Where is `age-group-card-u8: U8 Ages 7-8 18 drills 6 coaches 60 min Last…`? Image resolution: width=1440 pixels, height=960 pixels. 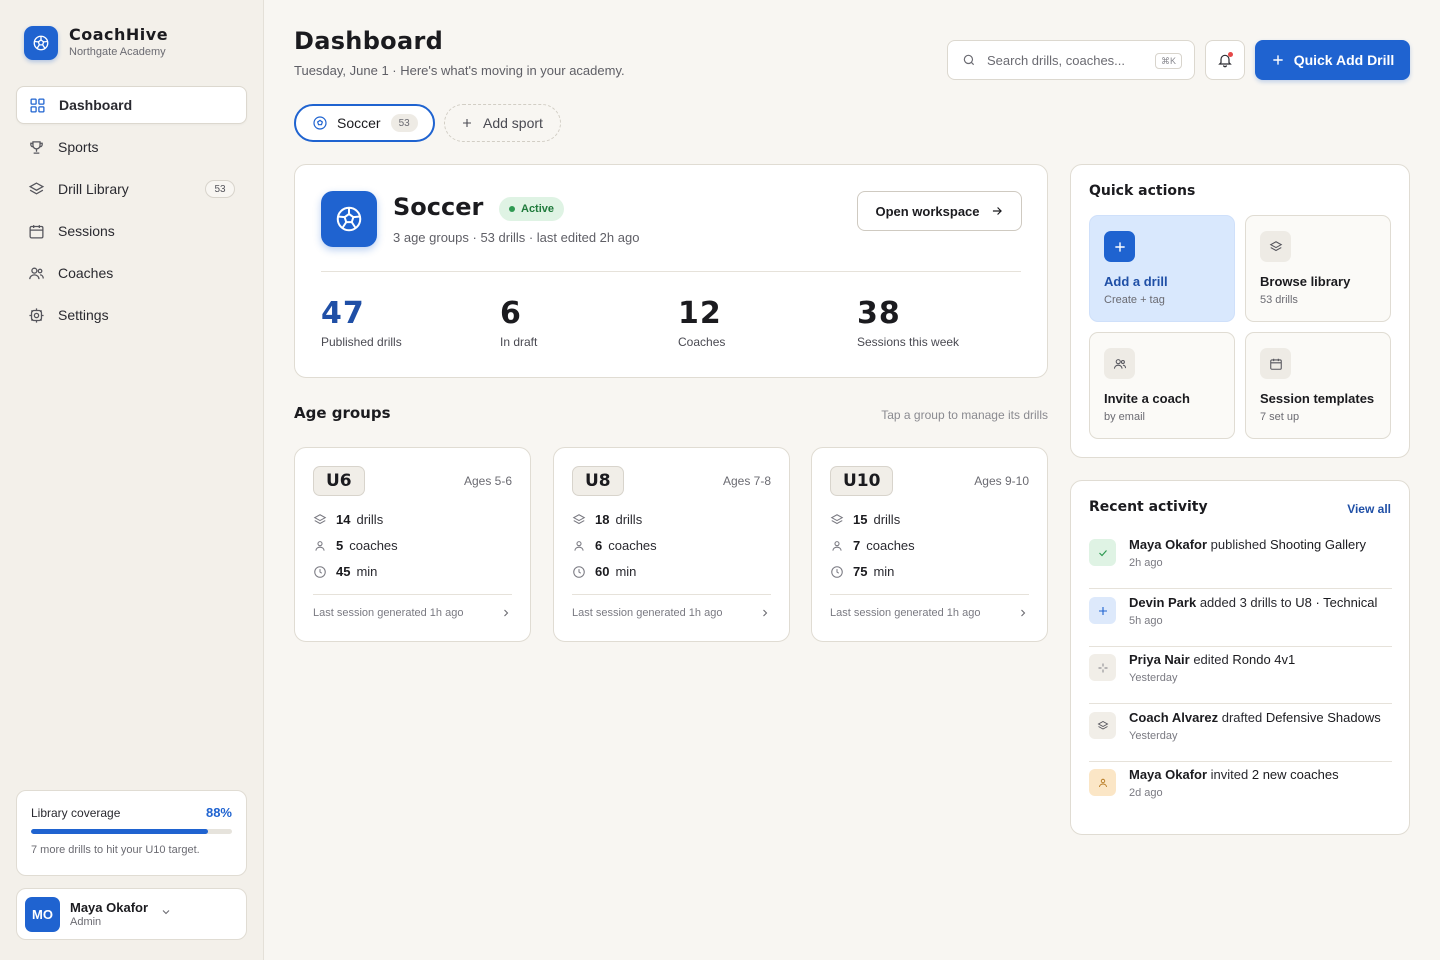 age-group-card-u8: U8 Ages 7-8 18 drills 6 coaches 60 min Last… is located at coordinates (671, 544).